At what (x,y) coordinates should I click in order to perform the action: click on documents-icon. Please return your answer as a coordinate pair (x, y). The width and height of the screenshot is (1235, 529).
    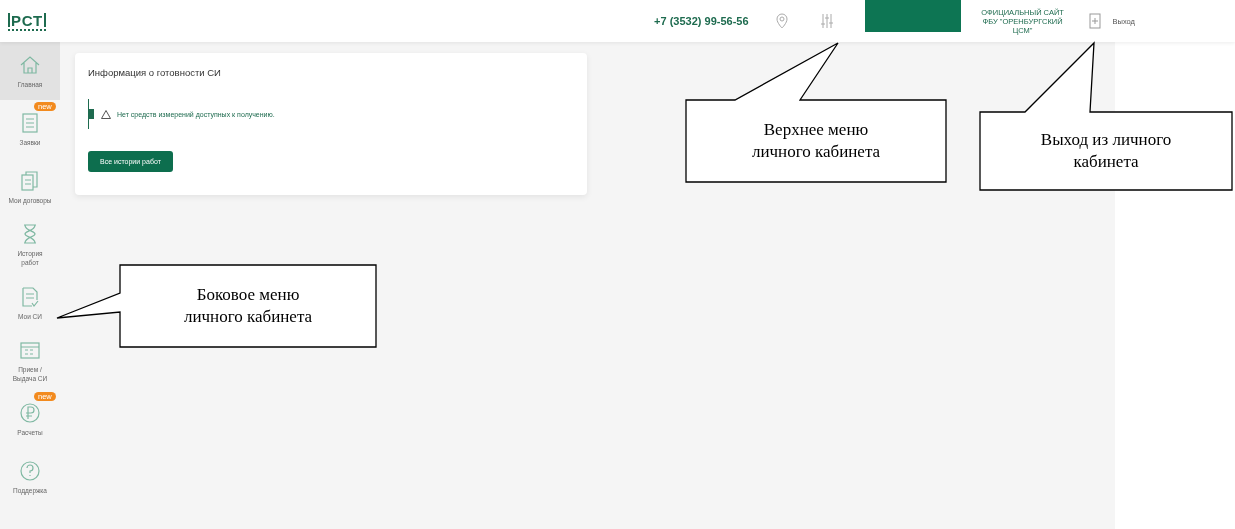
    Looking at the image, I should click on (30, 180).